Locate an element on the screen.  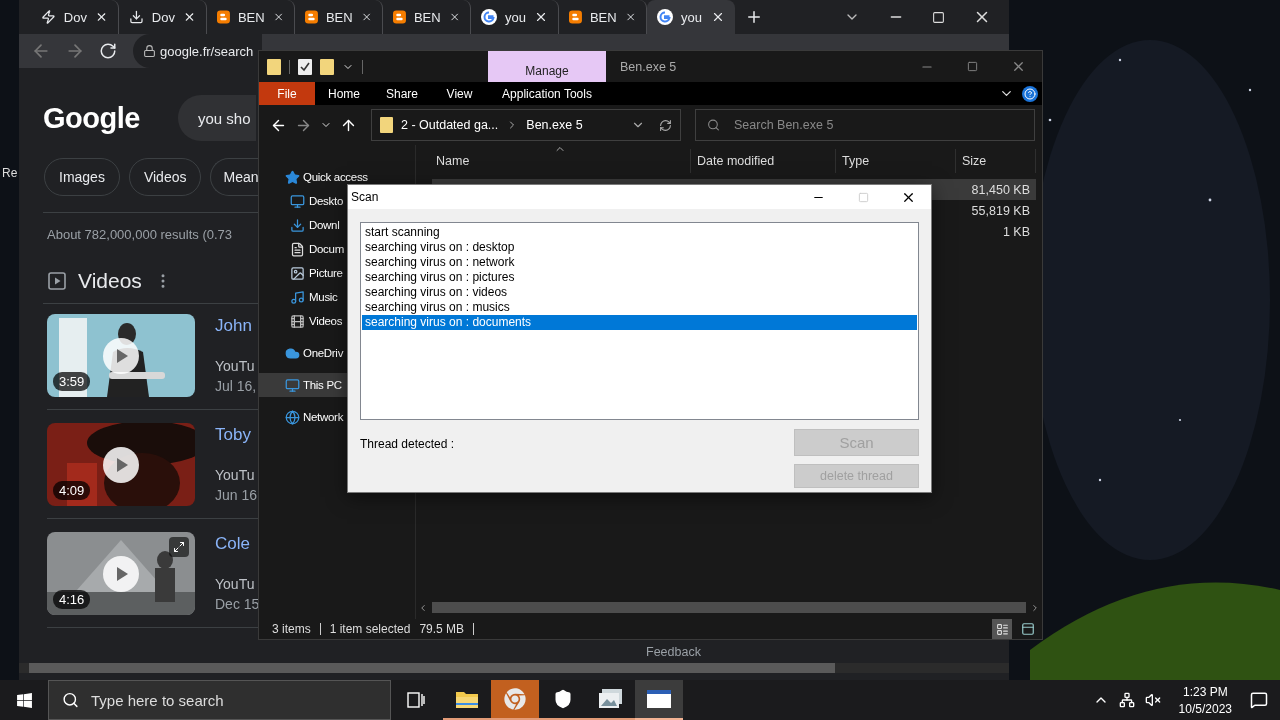
ribbon-tab: Manage is located at coordinates (547, 66).